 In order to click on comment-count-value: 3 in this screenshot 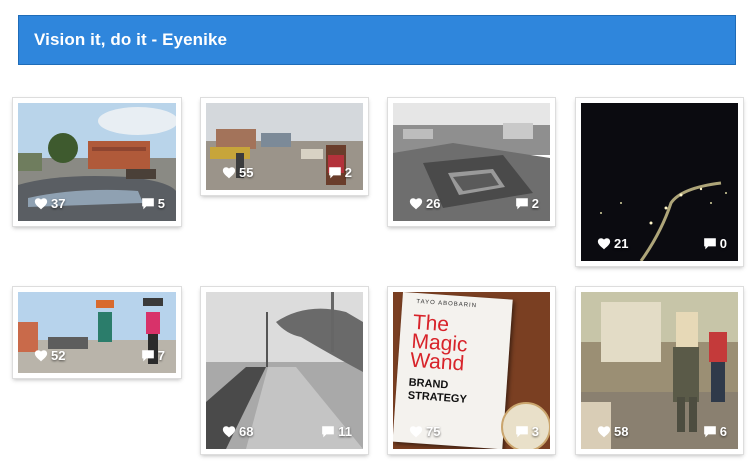, I will do `click(535, 431)`.